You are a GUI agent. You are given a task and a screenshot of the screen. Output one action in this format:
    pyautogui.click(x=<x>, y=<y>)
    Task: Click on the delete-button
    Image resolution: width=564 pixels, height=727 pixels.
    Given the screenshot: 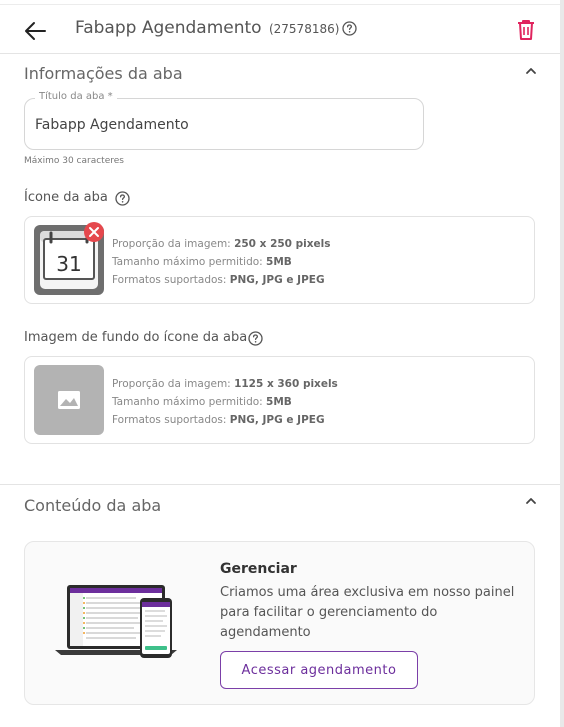 What is the action you would take?
    pyautogui.click(x=526, y=30)
    